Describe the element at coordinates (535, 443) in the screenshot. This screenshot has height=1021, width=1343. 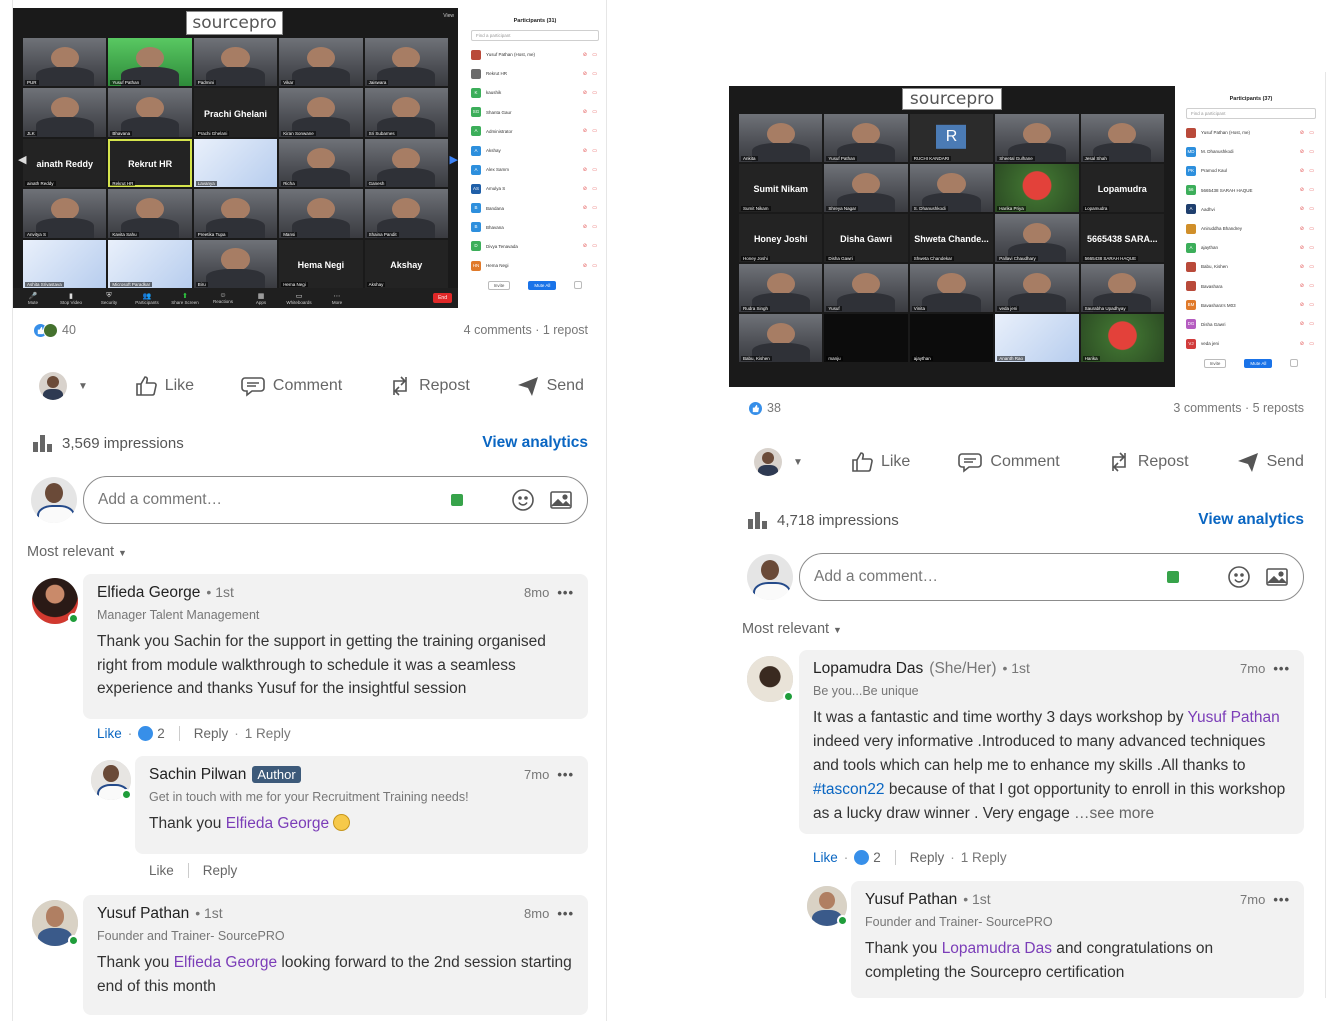
I see `view-analytics-link: View analytics` at that location.